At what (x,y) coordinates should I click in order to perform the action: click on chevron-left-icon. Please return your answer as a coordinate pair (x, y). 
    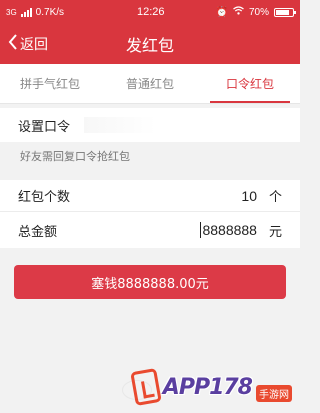
    Looking at the image, I should click on (13, 44).